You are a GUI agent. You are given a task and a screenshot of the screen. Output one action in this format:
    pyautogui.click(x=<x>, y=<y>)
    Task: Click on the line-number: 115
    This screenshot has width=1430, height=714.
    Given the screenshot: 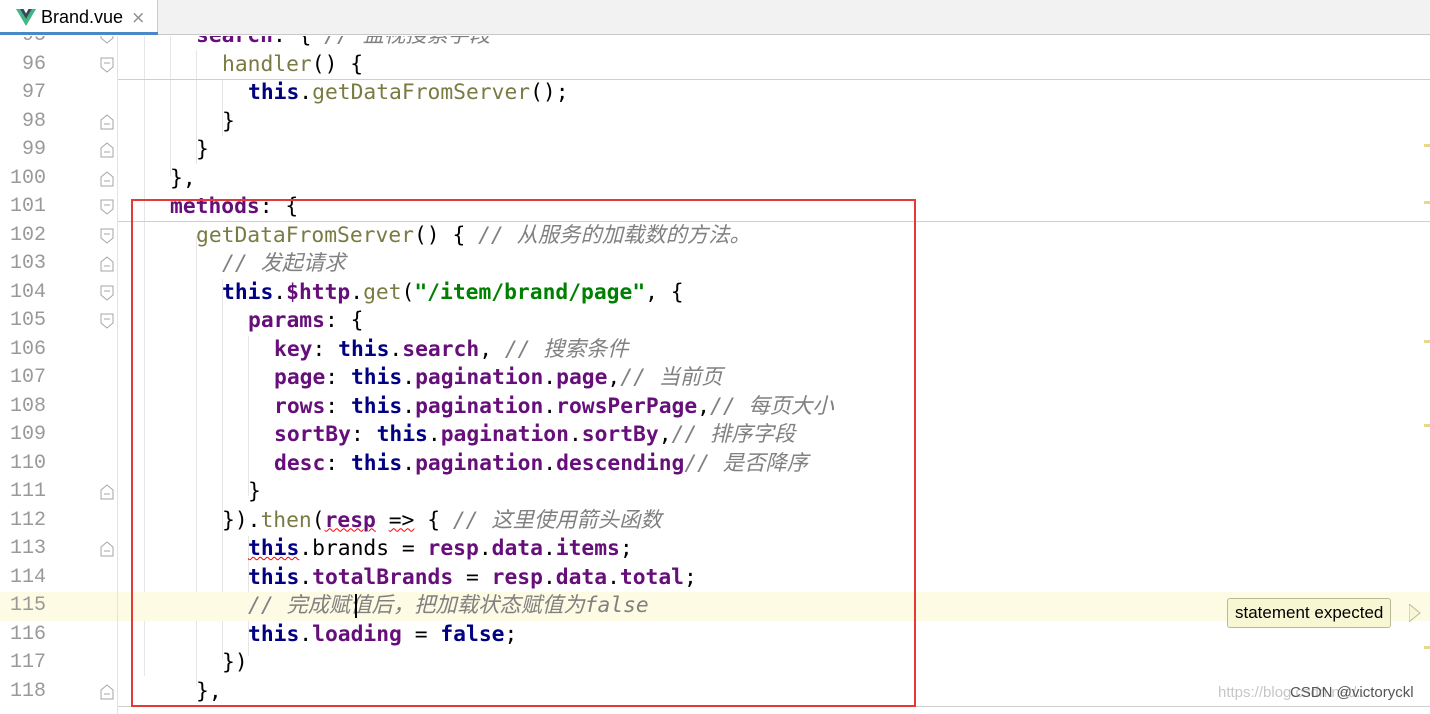 What is the action you would take?
    pyautogui.click(x=27, y=605)
    